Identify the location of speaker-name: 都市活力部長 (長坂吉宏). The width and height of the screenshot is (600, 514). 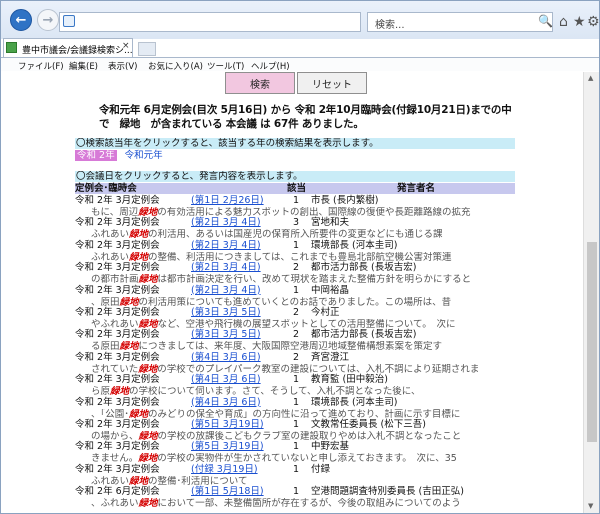
(364, 268).